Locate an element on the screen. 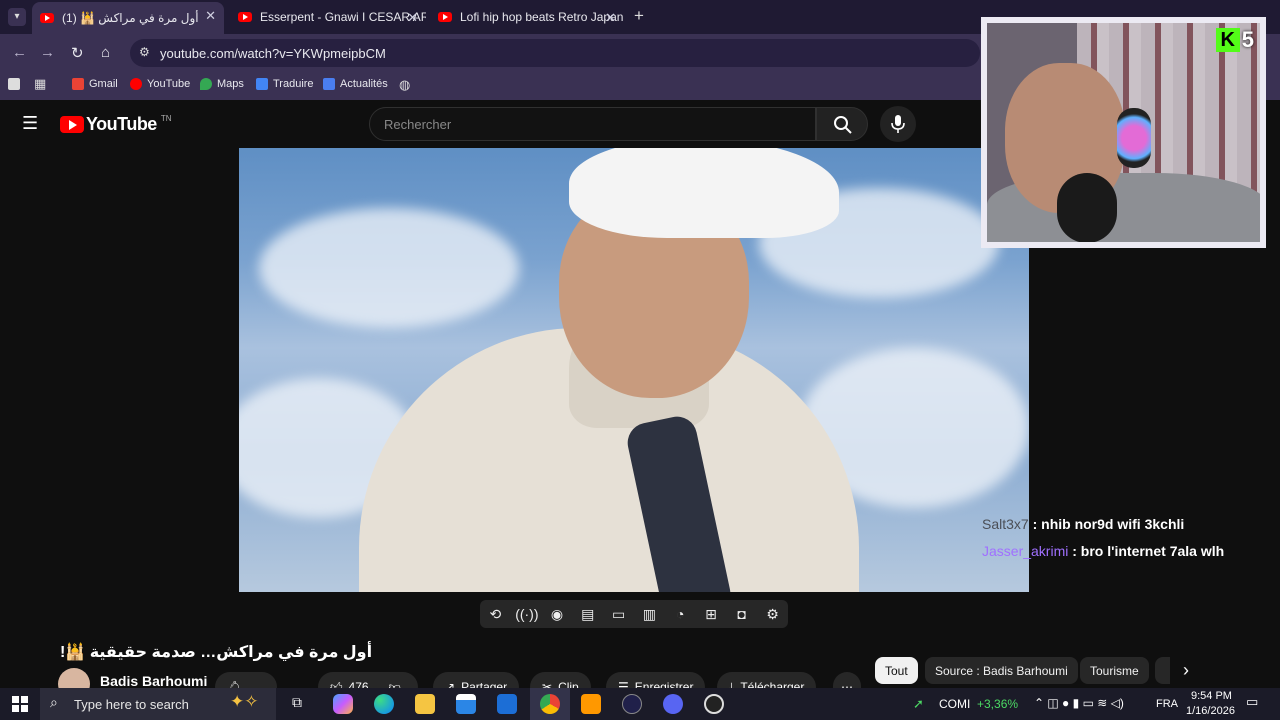  chrome-icon is located at coordinates (550, 704).